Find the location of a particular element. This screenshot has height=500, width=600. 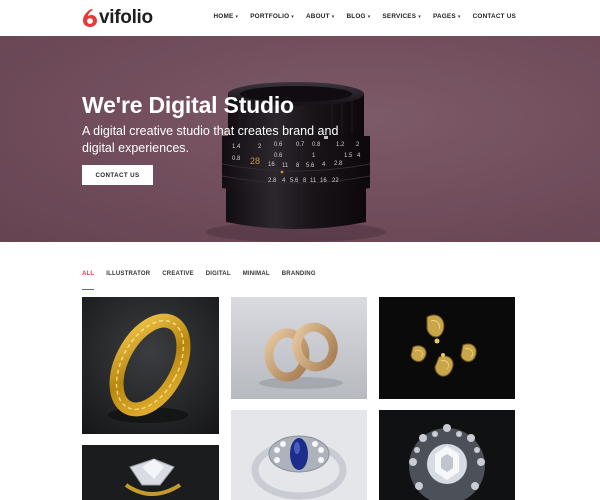

nav-item-blog: BLOG ▾ is located at coordinates (358, 16).